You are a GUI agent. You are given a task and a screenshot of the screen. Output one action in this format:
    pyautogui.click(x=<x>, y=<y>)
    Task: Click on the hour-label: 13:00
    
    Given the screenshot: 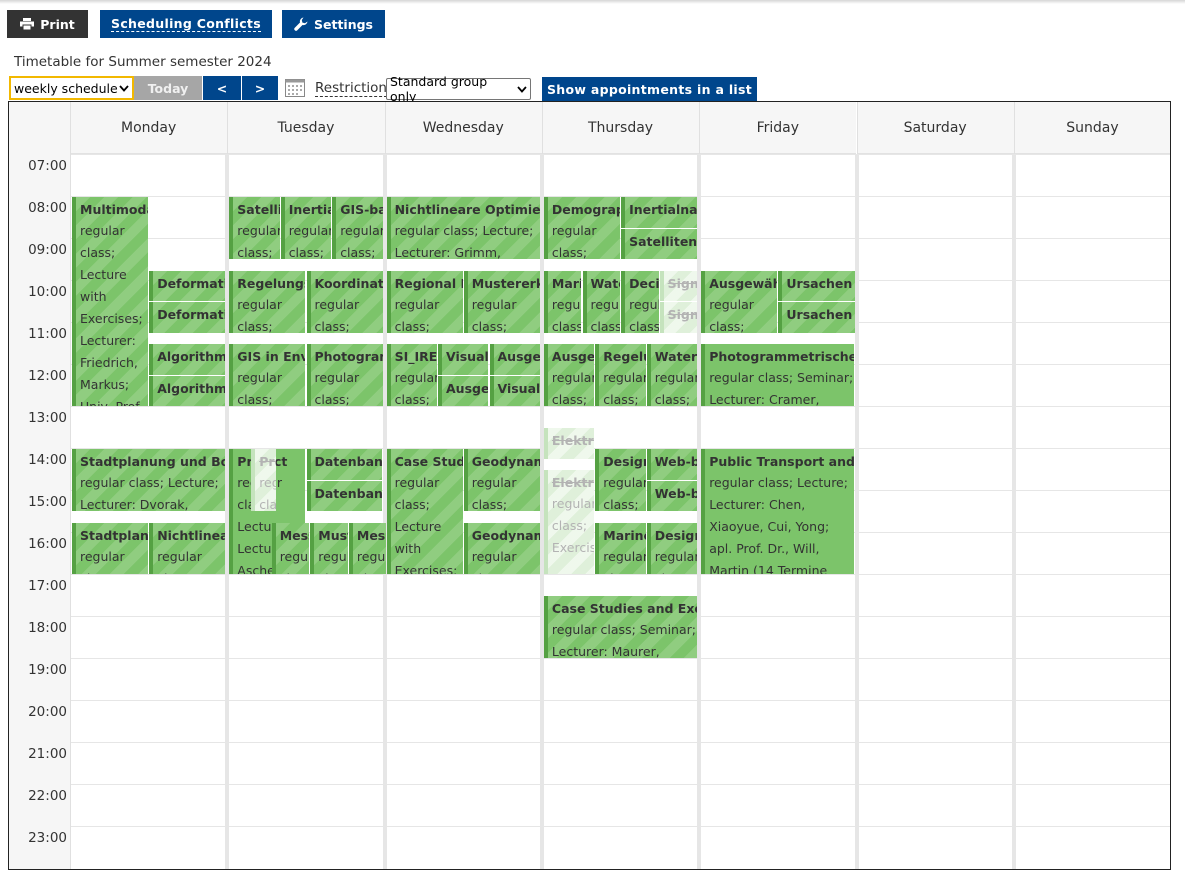 What is the action you would take?
    pyautogui.click(x=47, y=418)
    